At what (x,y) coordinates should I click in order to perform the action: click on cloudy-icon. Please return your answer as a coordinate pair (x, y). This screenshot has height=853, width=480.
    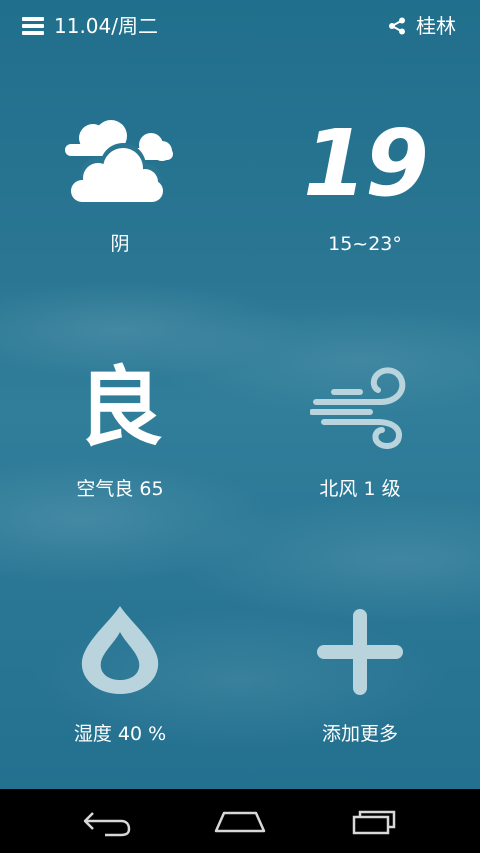
    Looking at the image, I should click on (119, 161).